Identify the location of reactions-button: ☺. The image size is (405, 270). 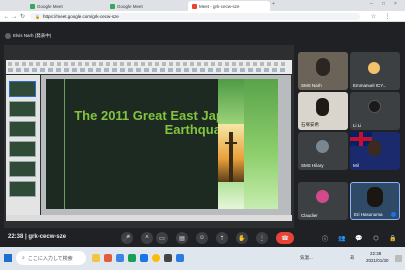
(202, 238).